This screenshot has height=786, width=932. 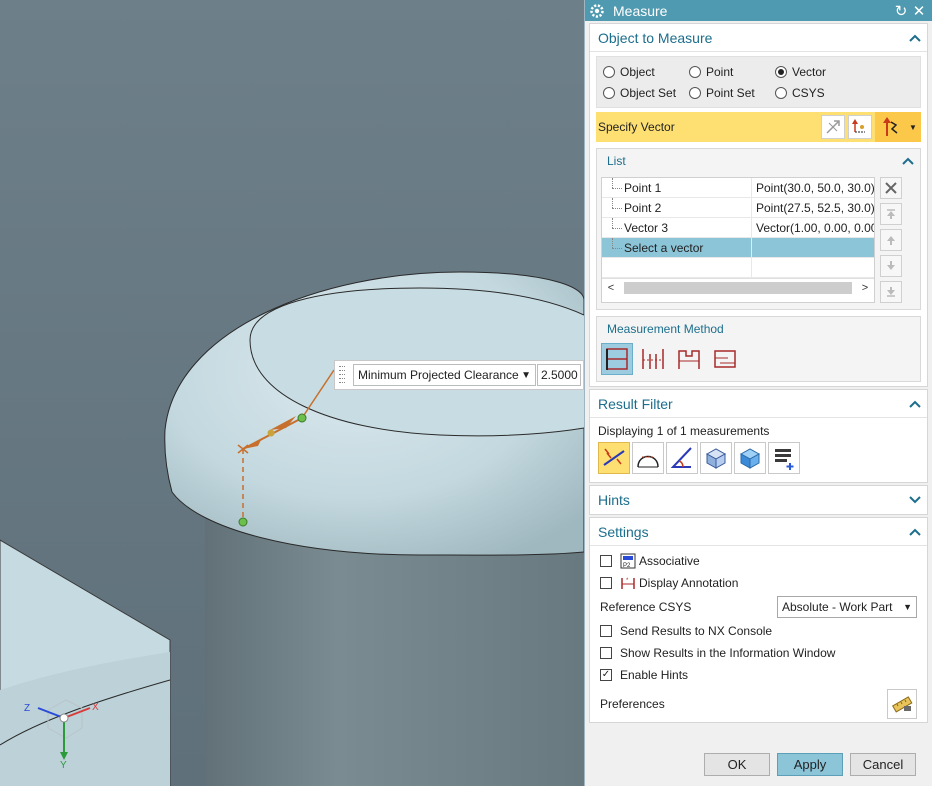 What do you see at coordinates (627, 566) in the screenshot?
I see `svg-text: P2` at bounding box center [627, 566].